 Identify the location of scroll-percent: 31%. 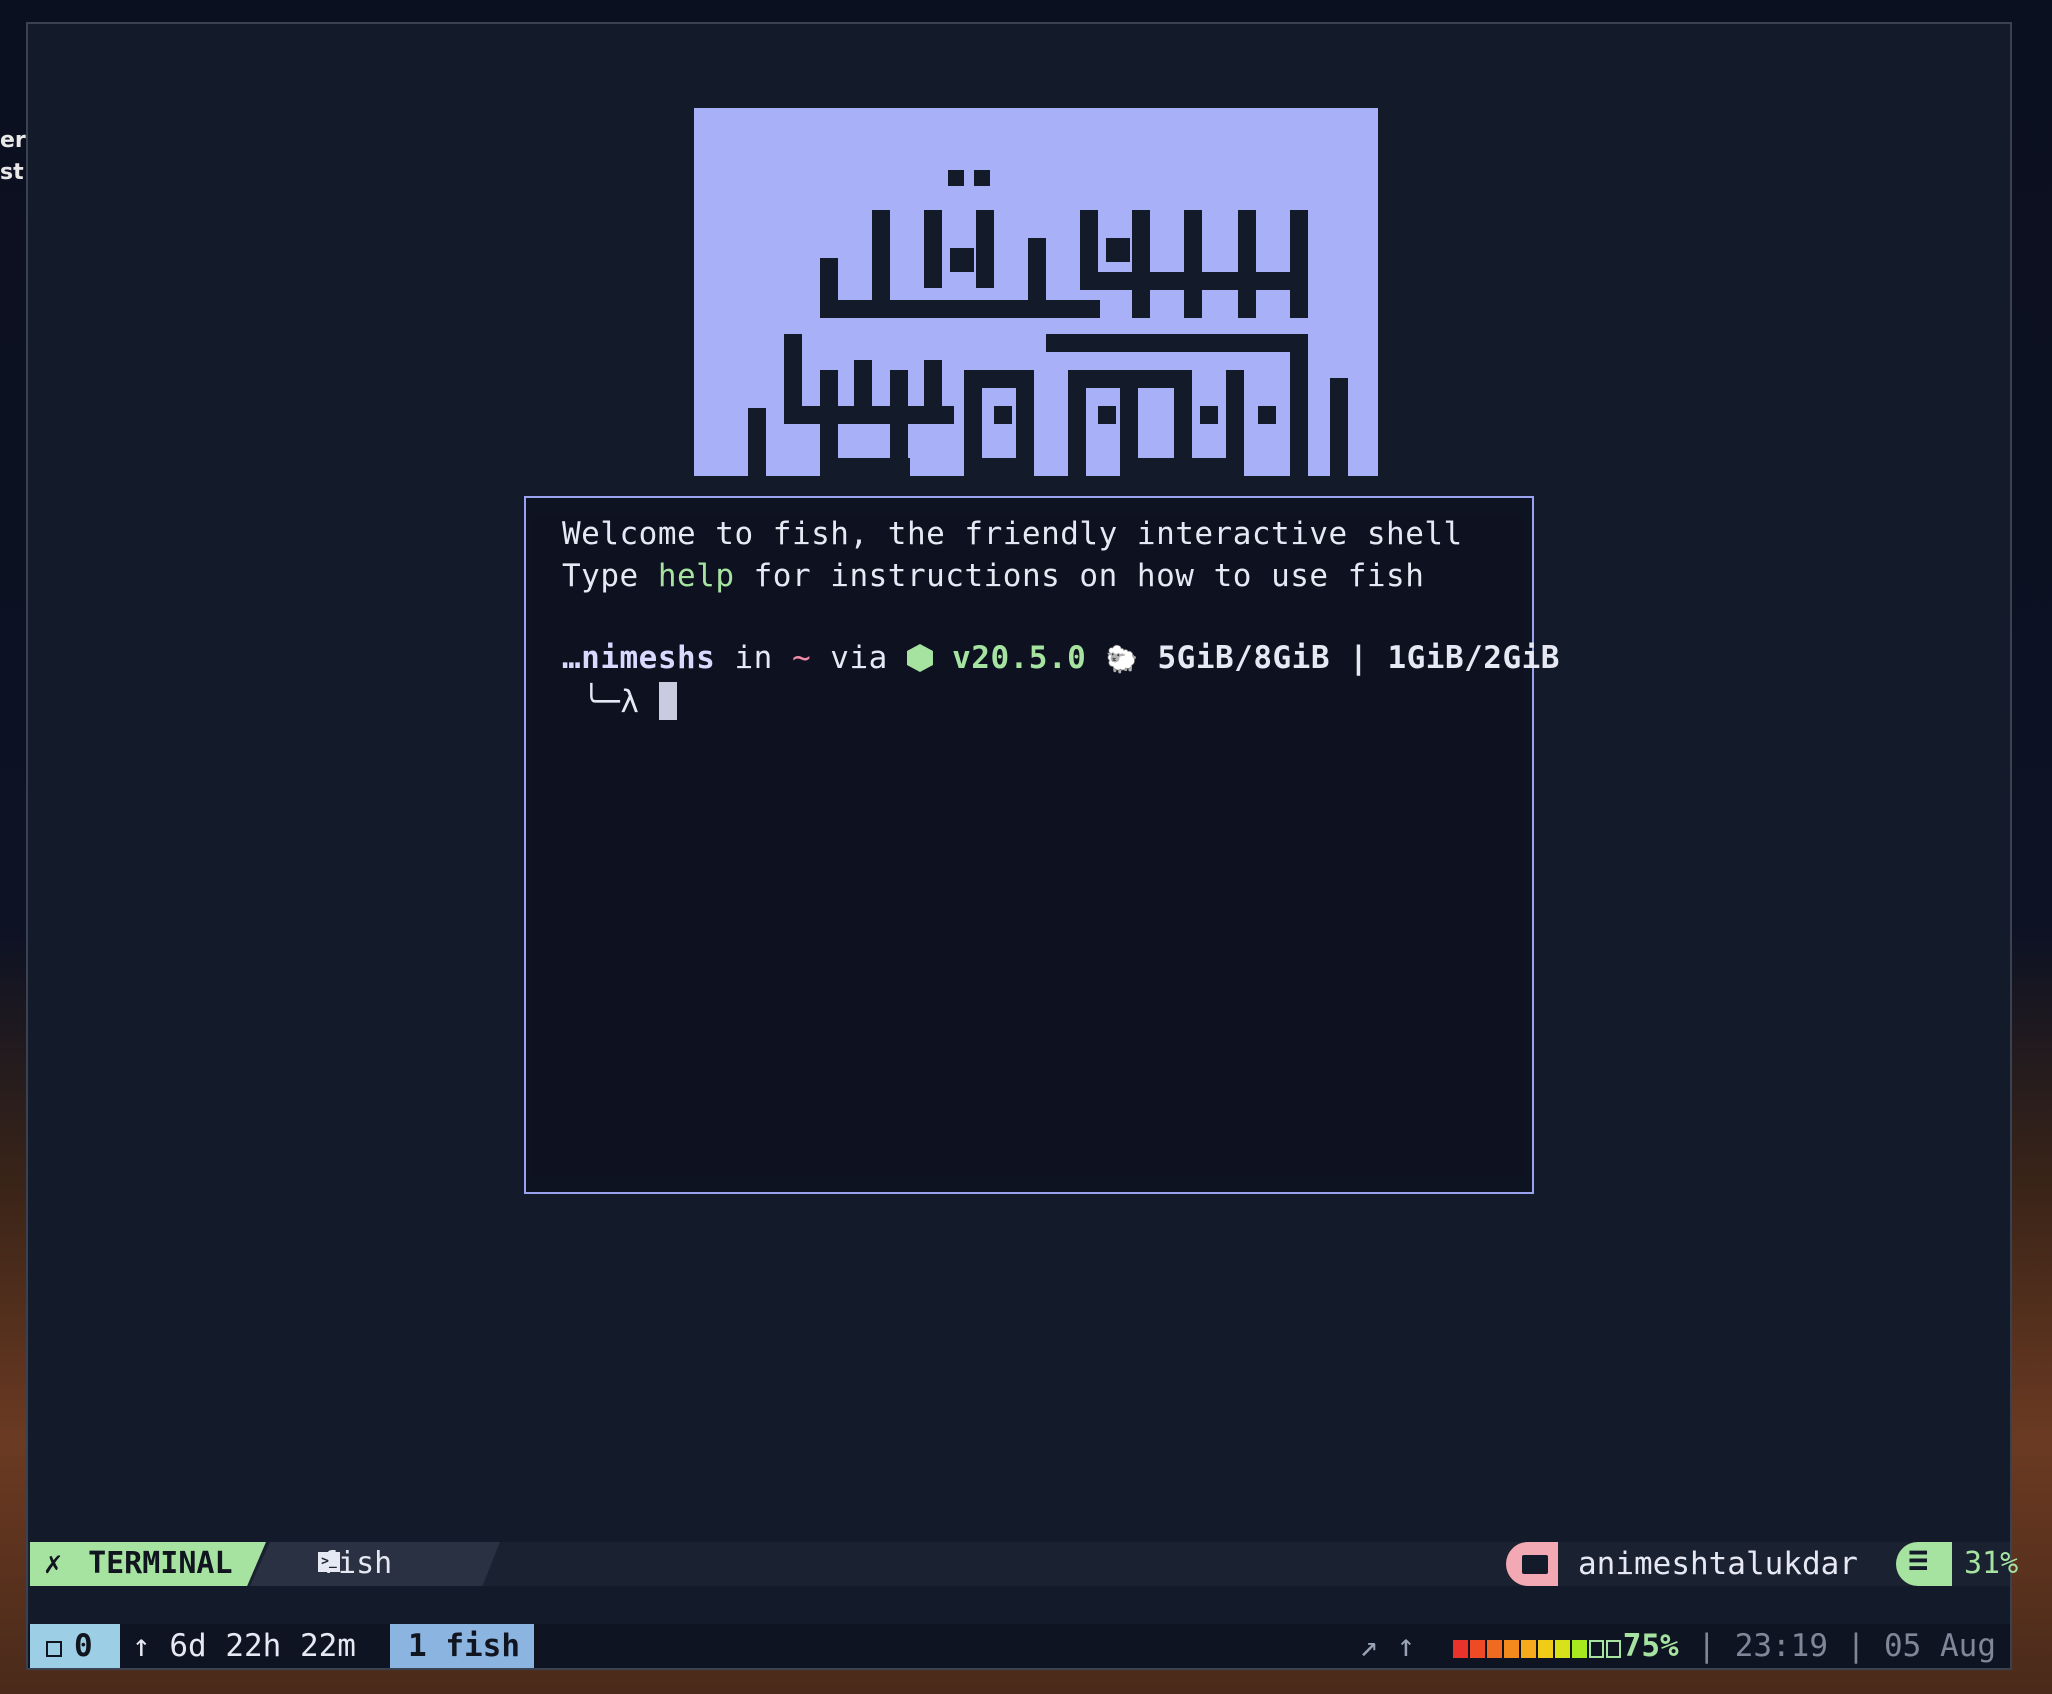
(1991, 1563).